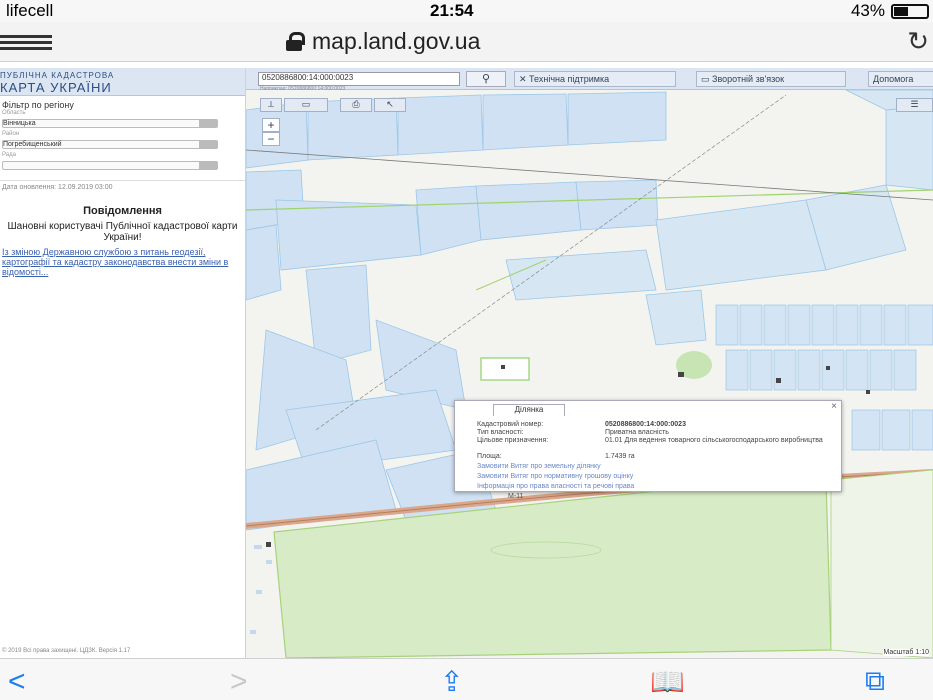 Image resolution: width=933 pixels, height=700 pixels. I want to click on bookmarks-icon: 📖, so click(667, 681).